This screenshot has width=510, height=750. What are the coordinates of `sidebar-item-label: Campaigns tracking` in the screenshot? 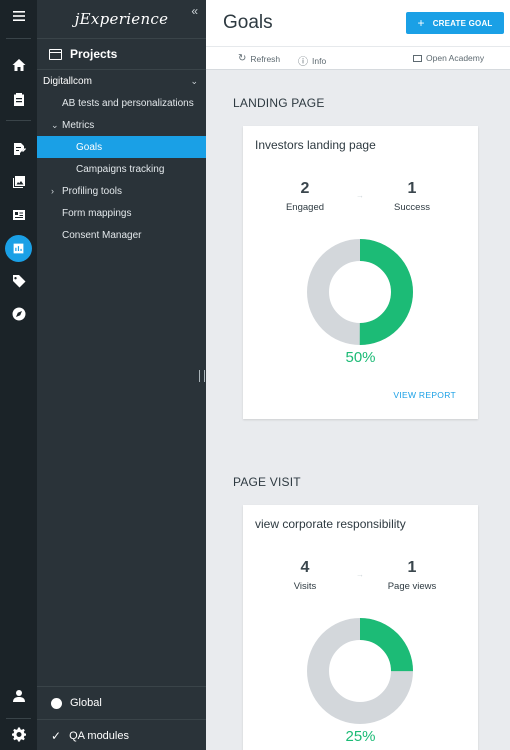 It's located at (120, 169).